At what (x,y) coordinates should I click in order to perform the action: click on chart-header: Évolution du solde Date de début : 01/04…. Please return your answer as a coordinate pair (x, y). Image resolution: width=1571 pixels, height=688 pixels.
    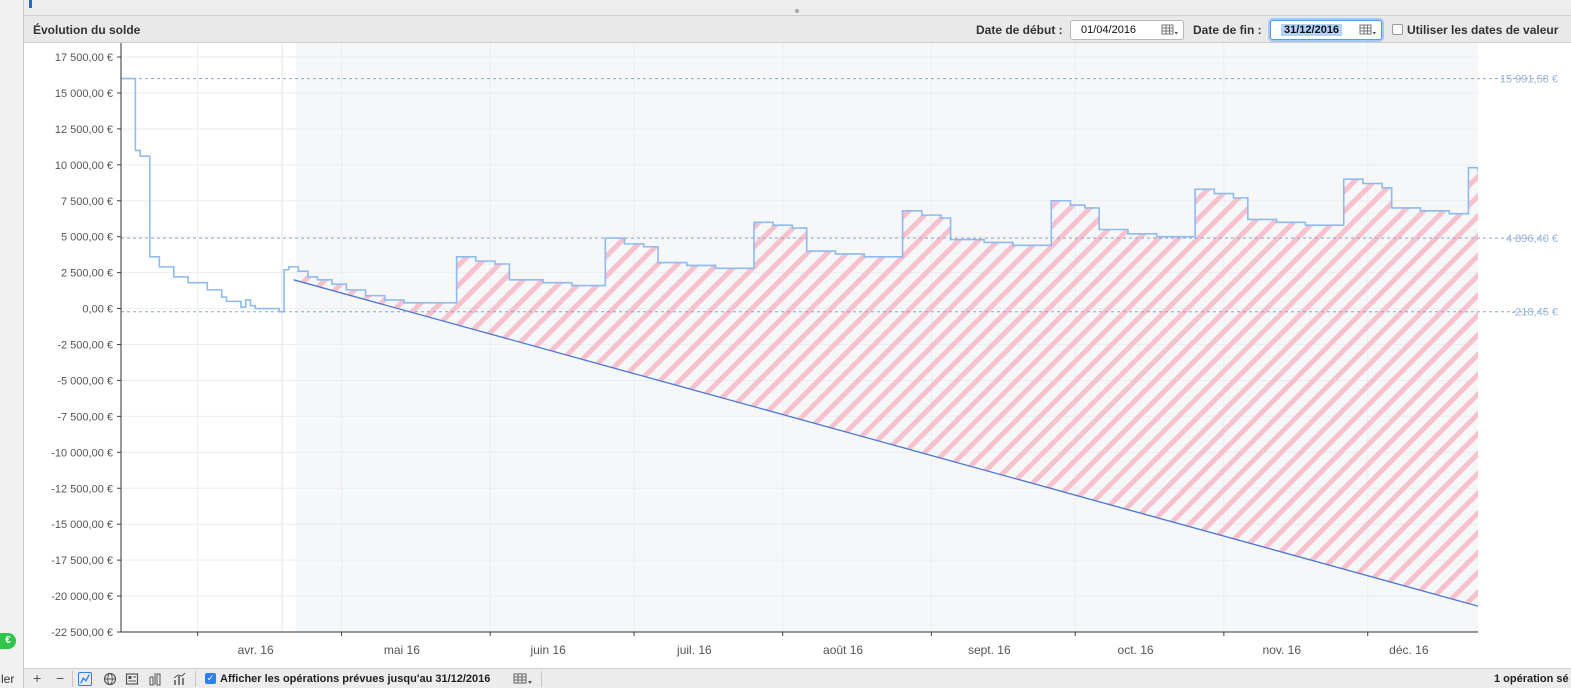
    Looking at the image, I should click on (797, 29).